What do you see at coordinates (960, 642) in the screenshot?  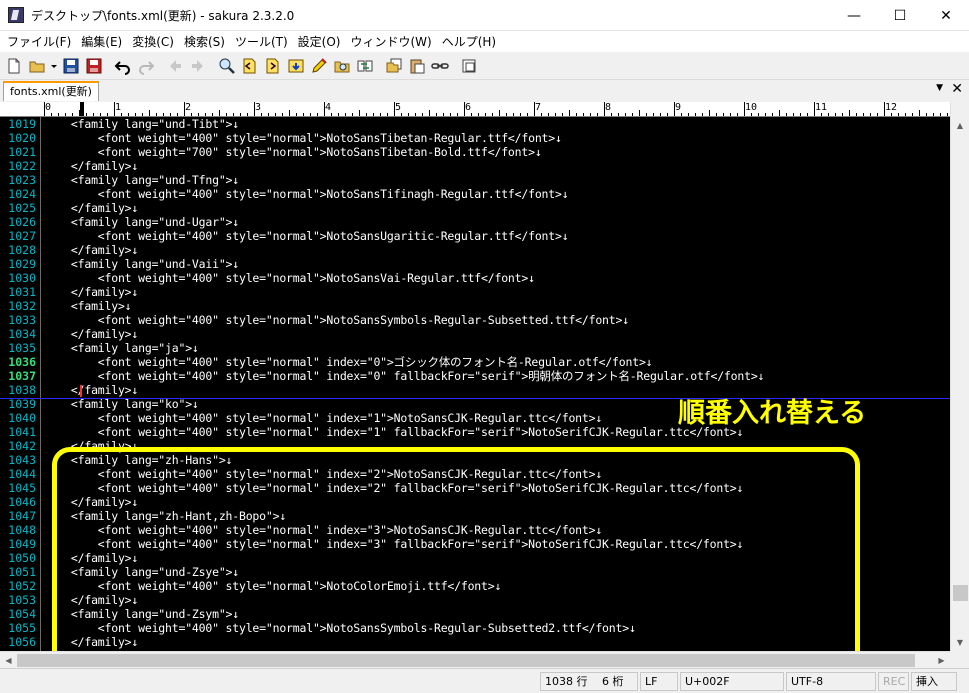 I see `scroll-down-icon: ▼` at bounding box center [960, 642].